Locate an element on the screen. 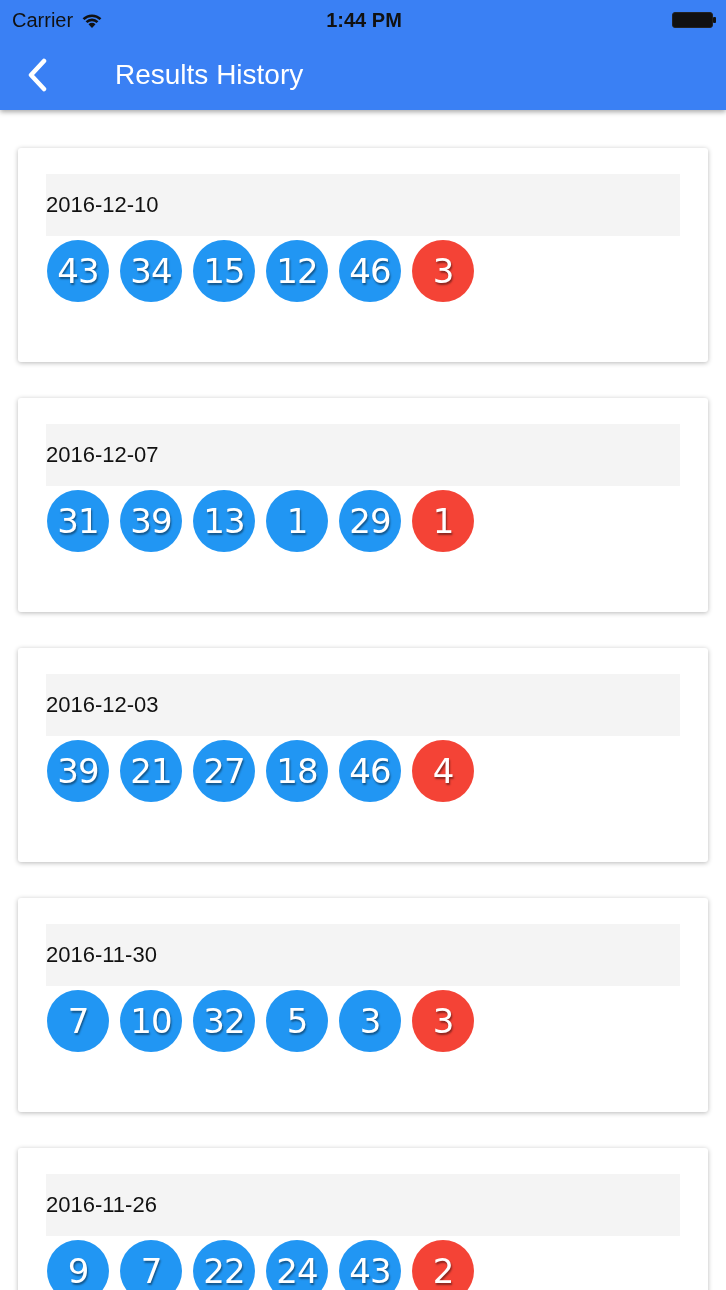 The width and height of the screenshot is (726, 1290). draw-date: 2016-12-03 is located at coordinates (363, 705).